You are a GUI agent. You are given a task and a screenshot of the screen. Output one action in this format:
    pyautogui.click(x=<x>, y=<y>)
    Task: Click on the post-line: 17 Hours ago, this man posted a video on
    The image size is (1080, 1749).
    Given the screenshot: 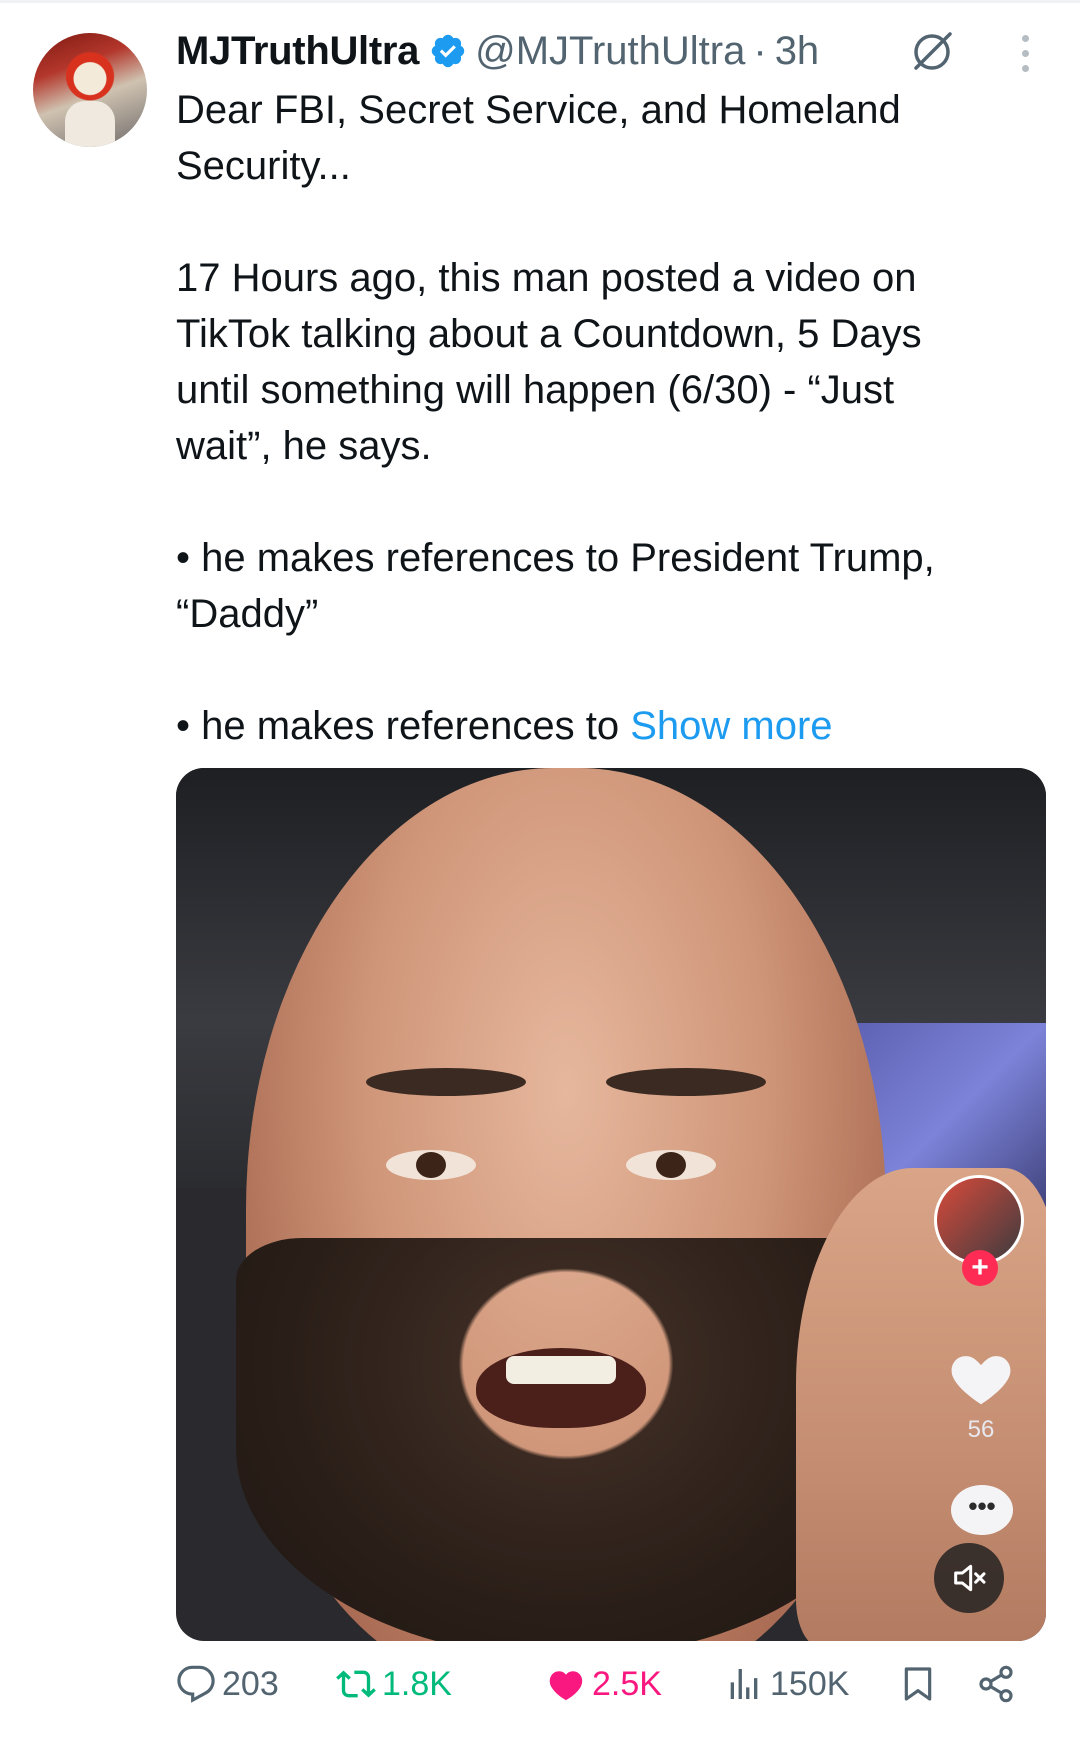 What is the action you would take?
    pyautogui.click(x=546, y=278)
    